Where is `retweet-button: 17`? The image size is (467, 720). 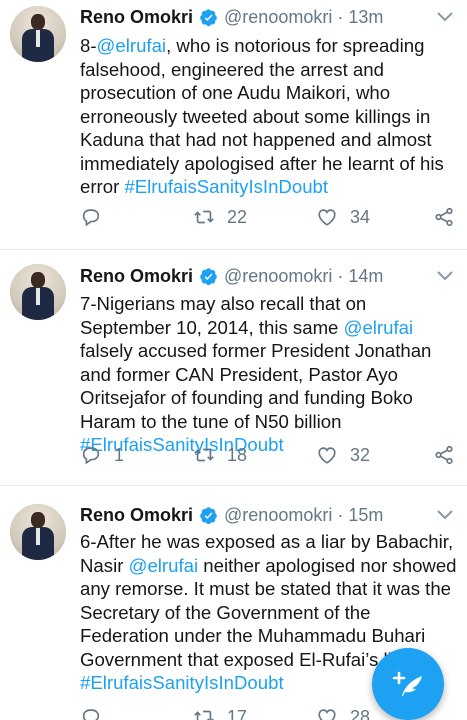 retweet-button: 17 is located at coordinates (220, 713).